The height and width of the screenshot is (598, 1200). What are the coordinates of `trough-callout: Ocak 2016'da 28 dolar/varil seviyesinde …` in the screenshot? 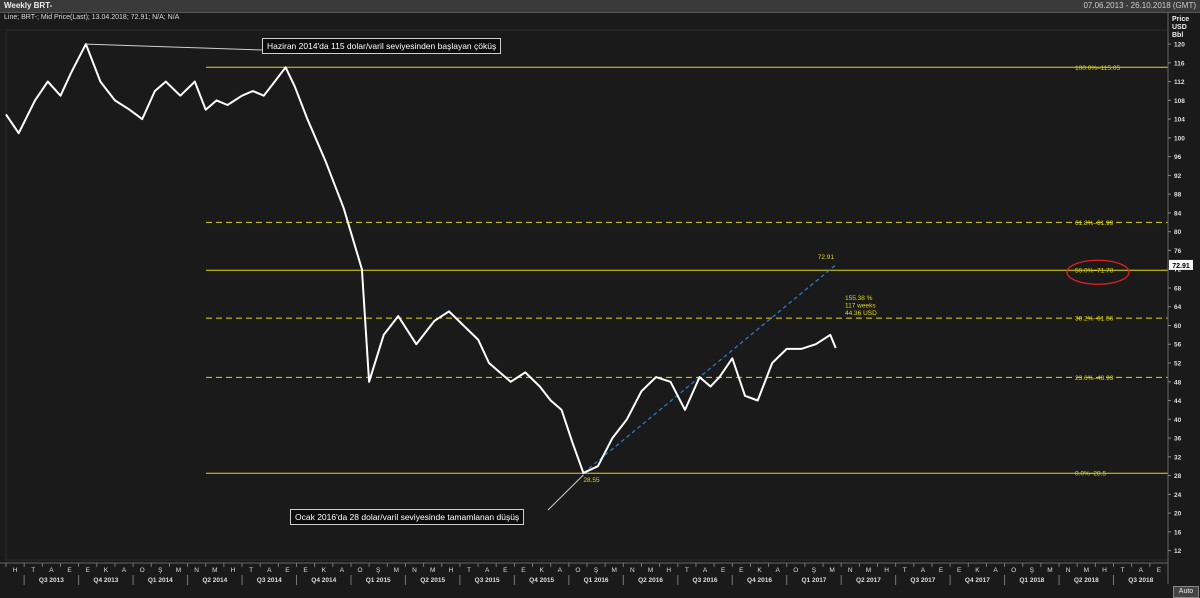 It's located at (407, 517).